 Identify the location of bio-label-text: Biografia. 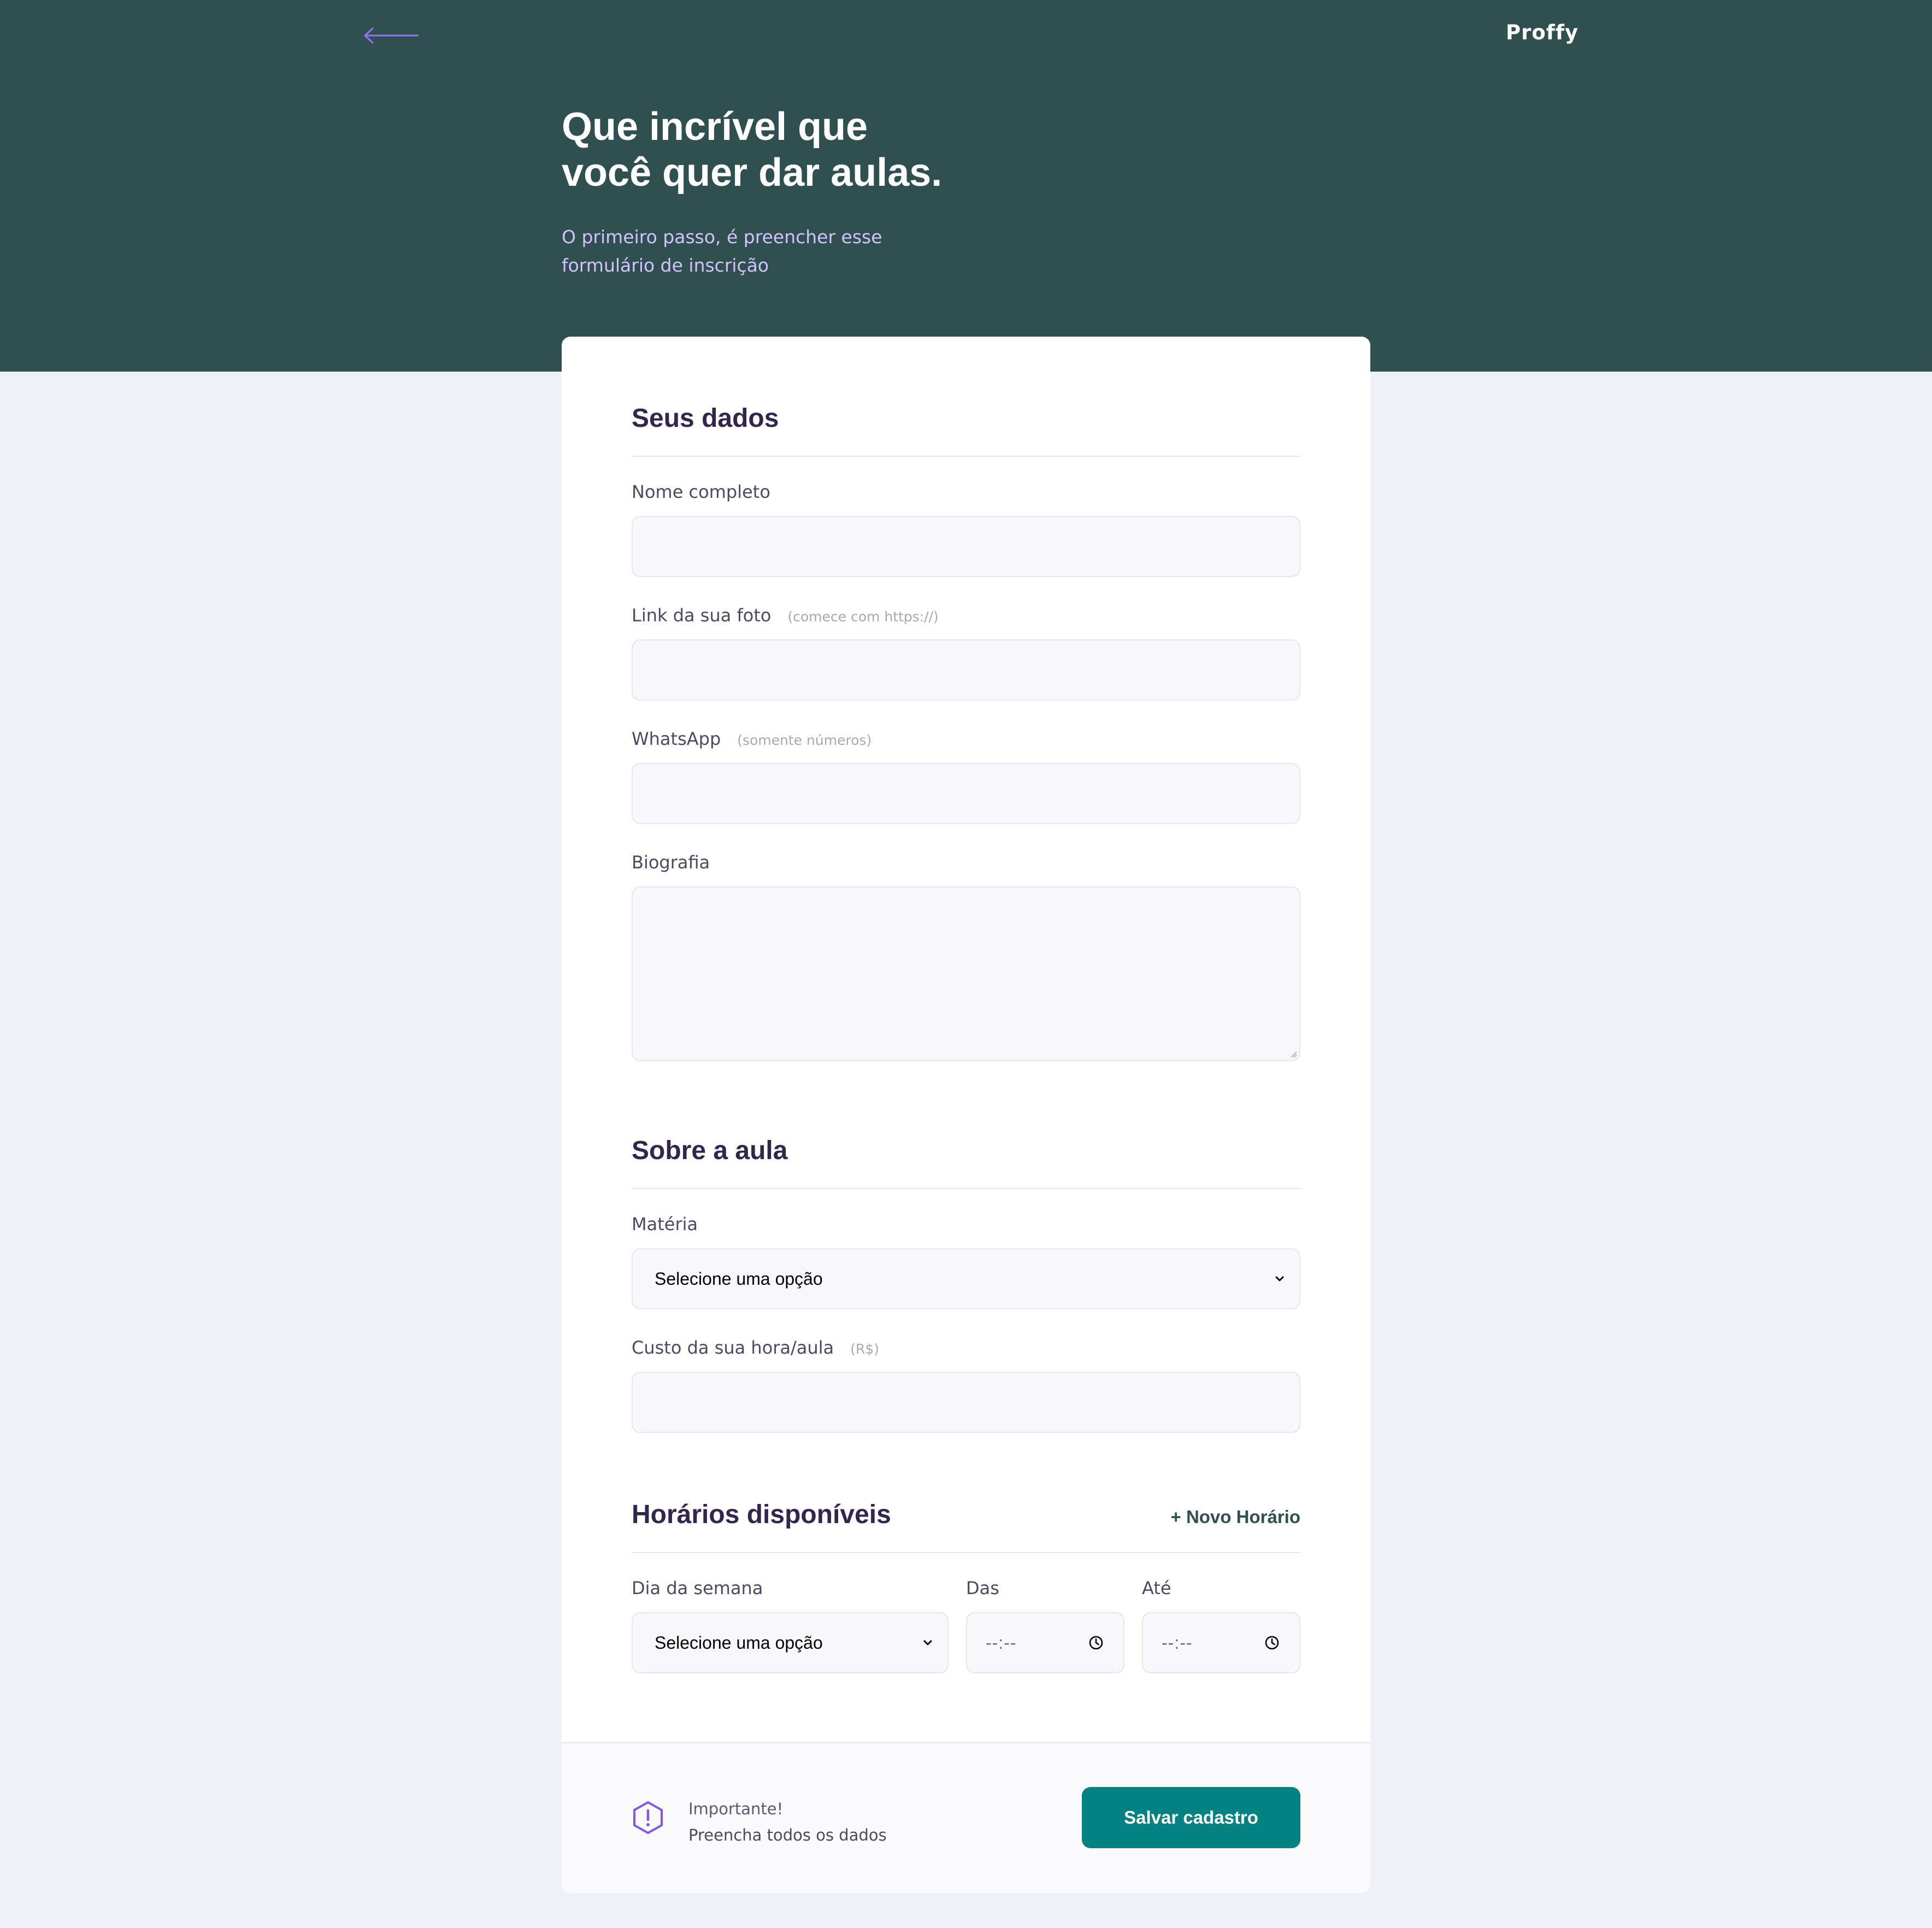
(671, 862).